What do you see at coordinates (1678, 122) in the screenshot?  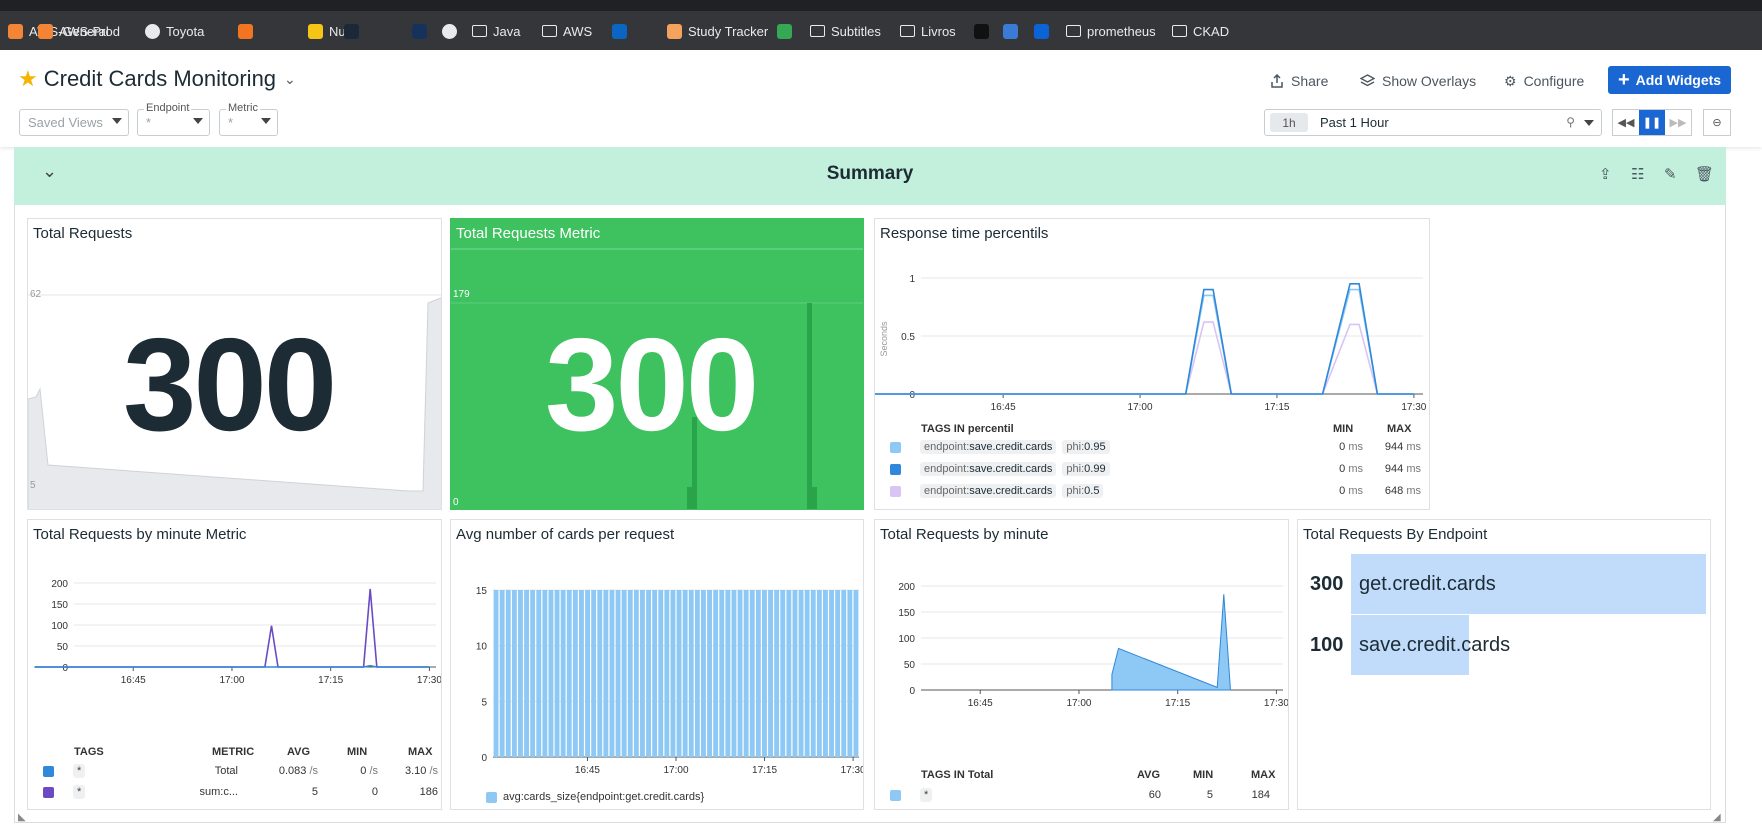 I see `fast-forward-button: ▶▶` at bounding box center [1678, 122].